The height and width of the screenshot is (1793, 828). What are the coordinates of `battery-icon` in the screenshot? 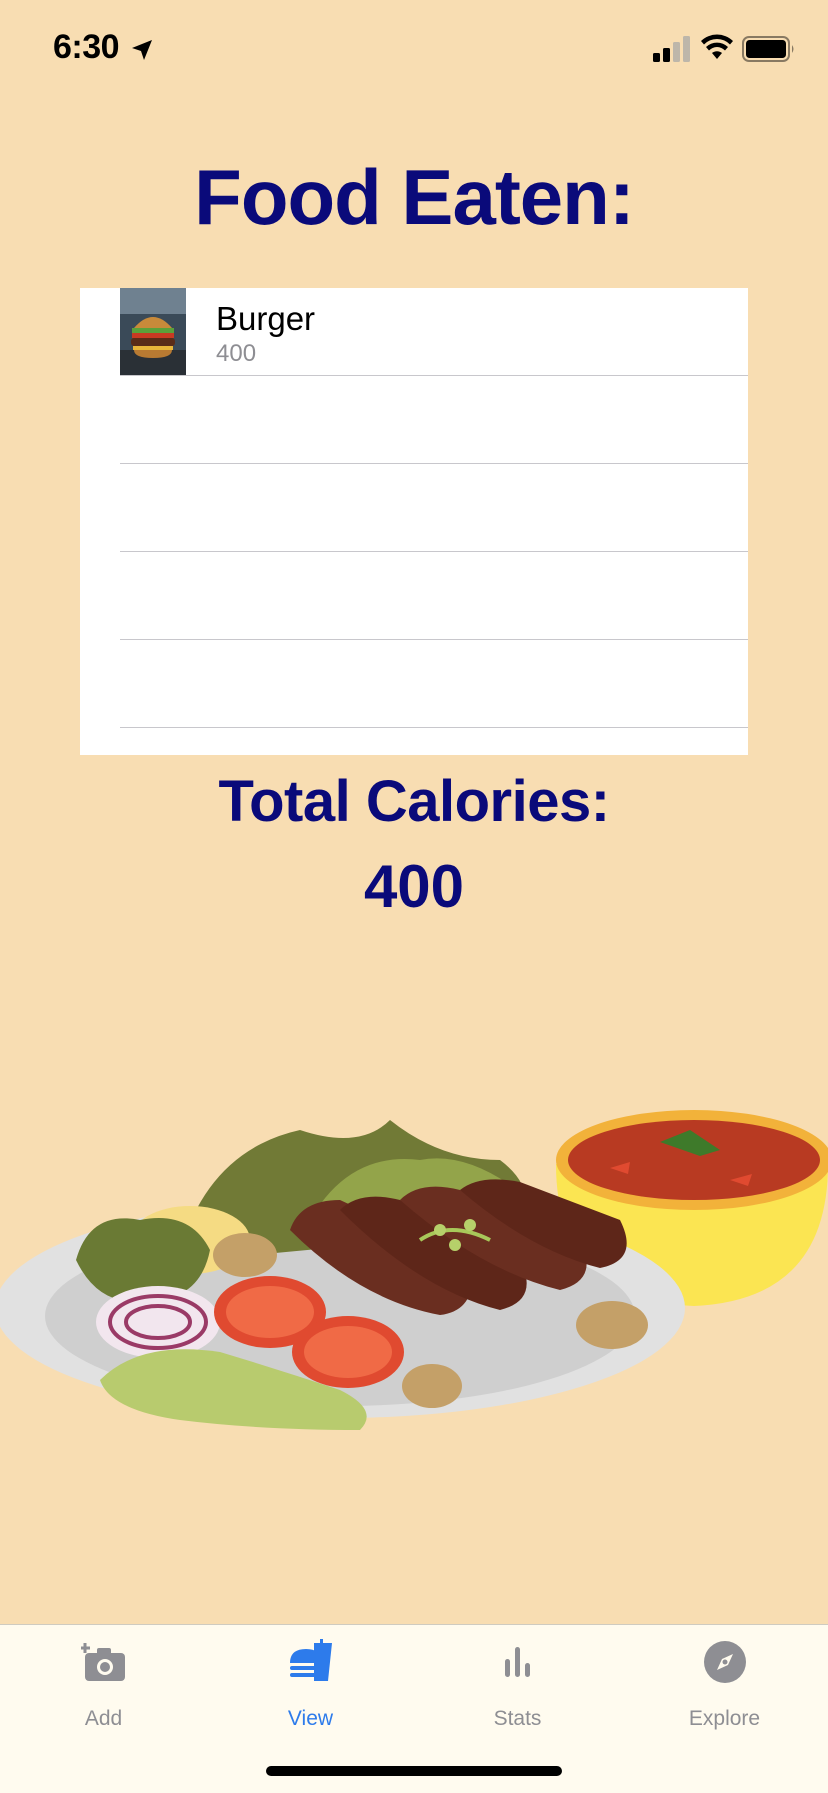 It's located at (768, 49).